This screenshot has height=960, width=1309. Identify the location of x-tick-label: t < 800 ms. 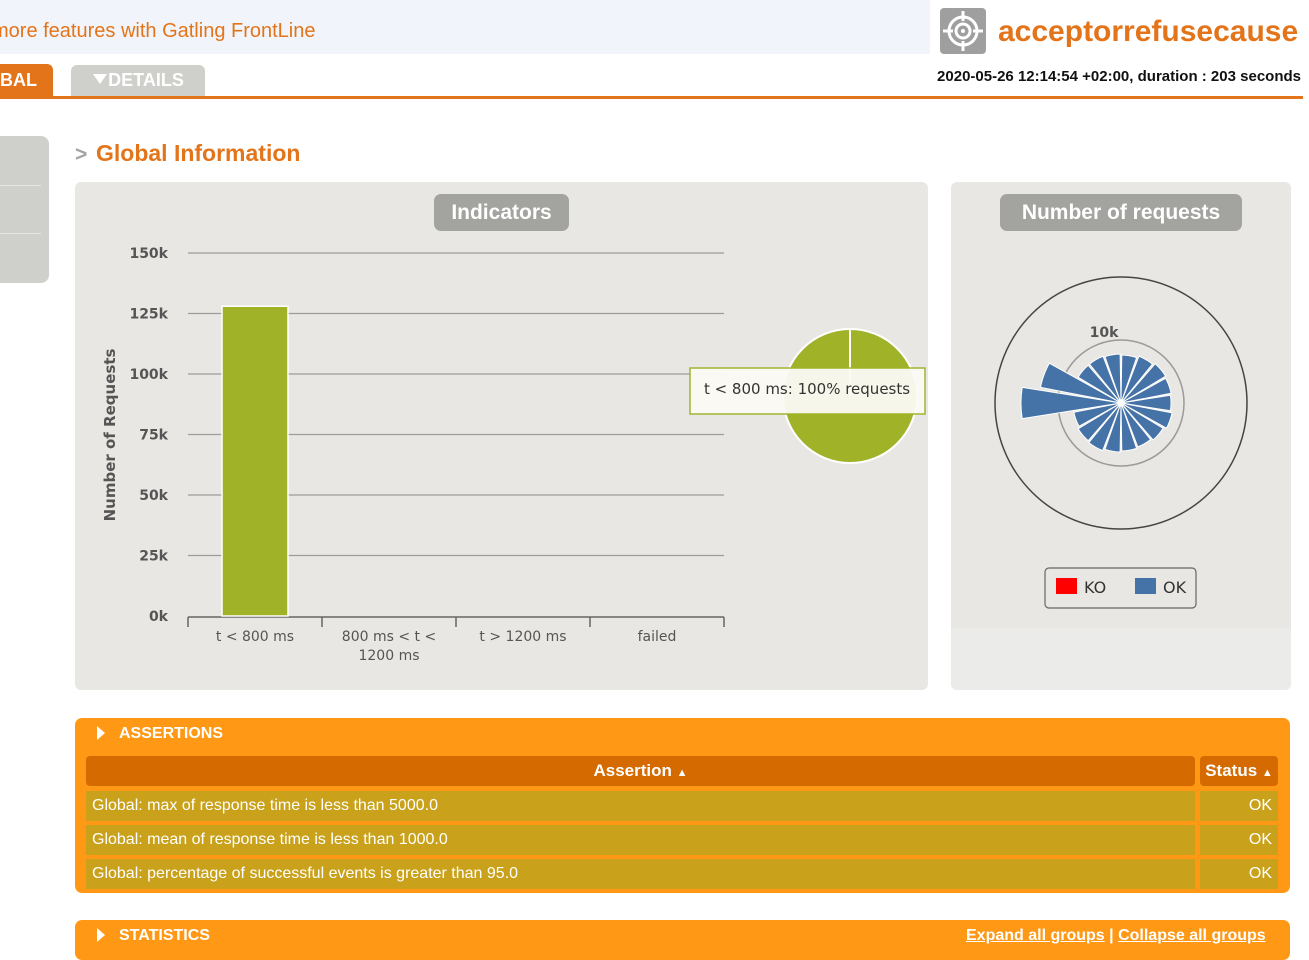
(255, 637).